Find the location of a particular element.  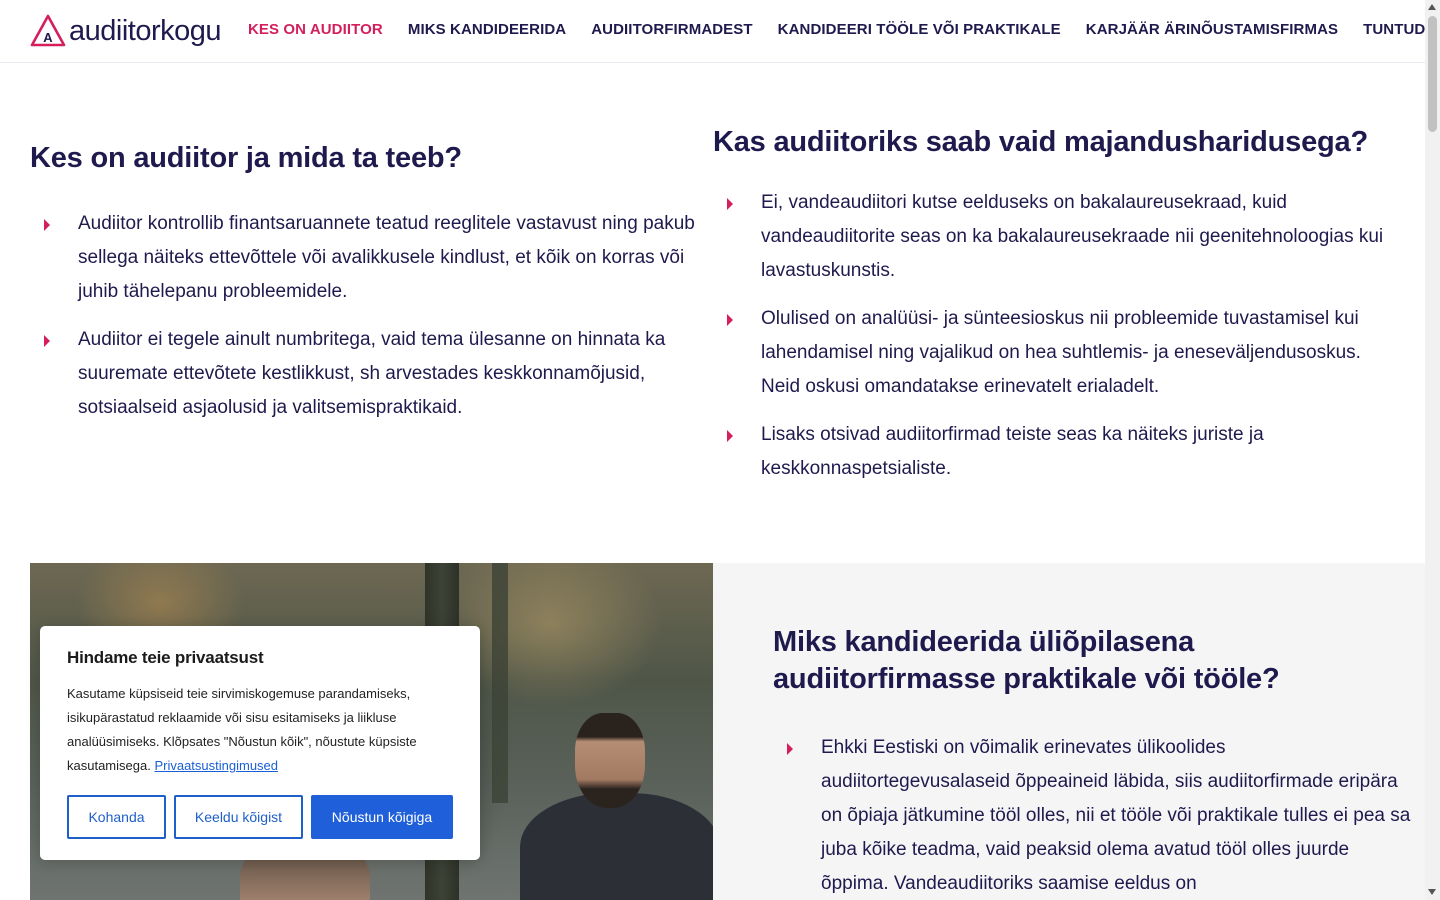

section-title: Kes on audiitor ja mida ta teeb? is located at coordinates (246, 158).